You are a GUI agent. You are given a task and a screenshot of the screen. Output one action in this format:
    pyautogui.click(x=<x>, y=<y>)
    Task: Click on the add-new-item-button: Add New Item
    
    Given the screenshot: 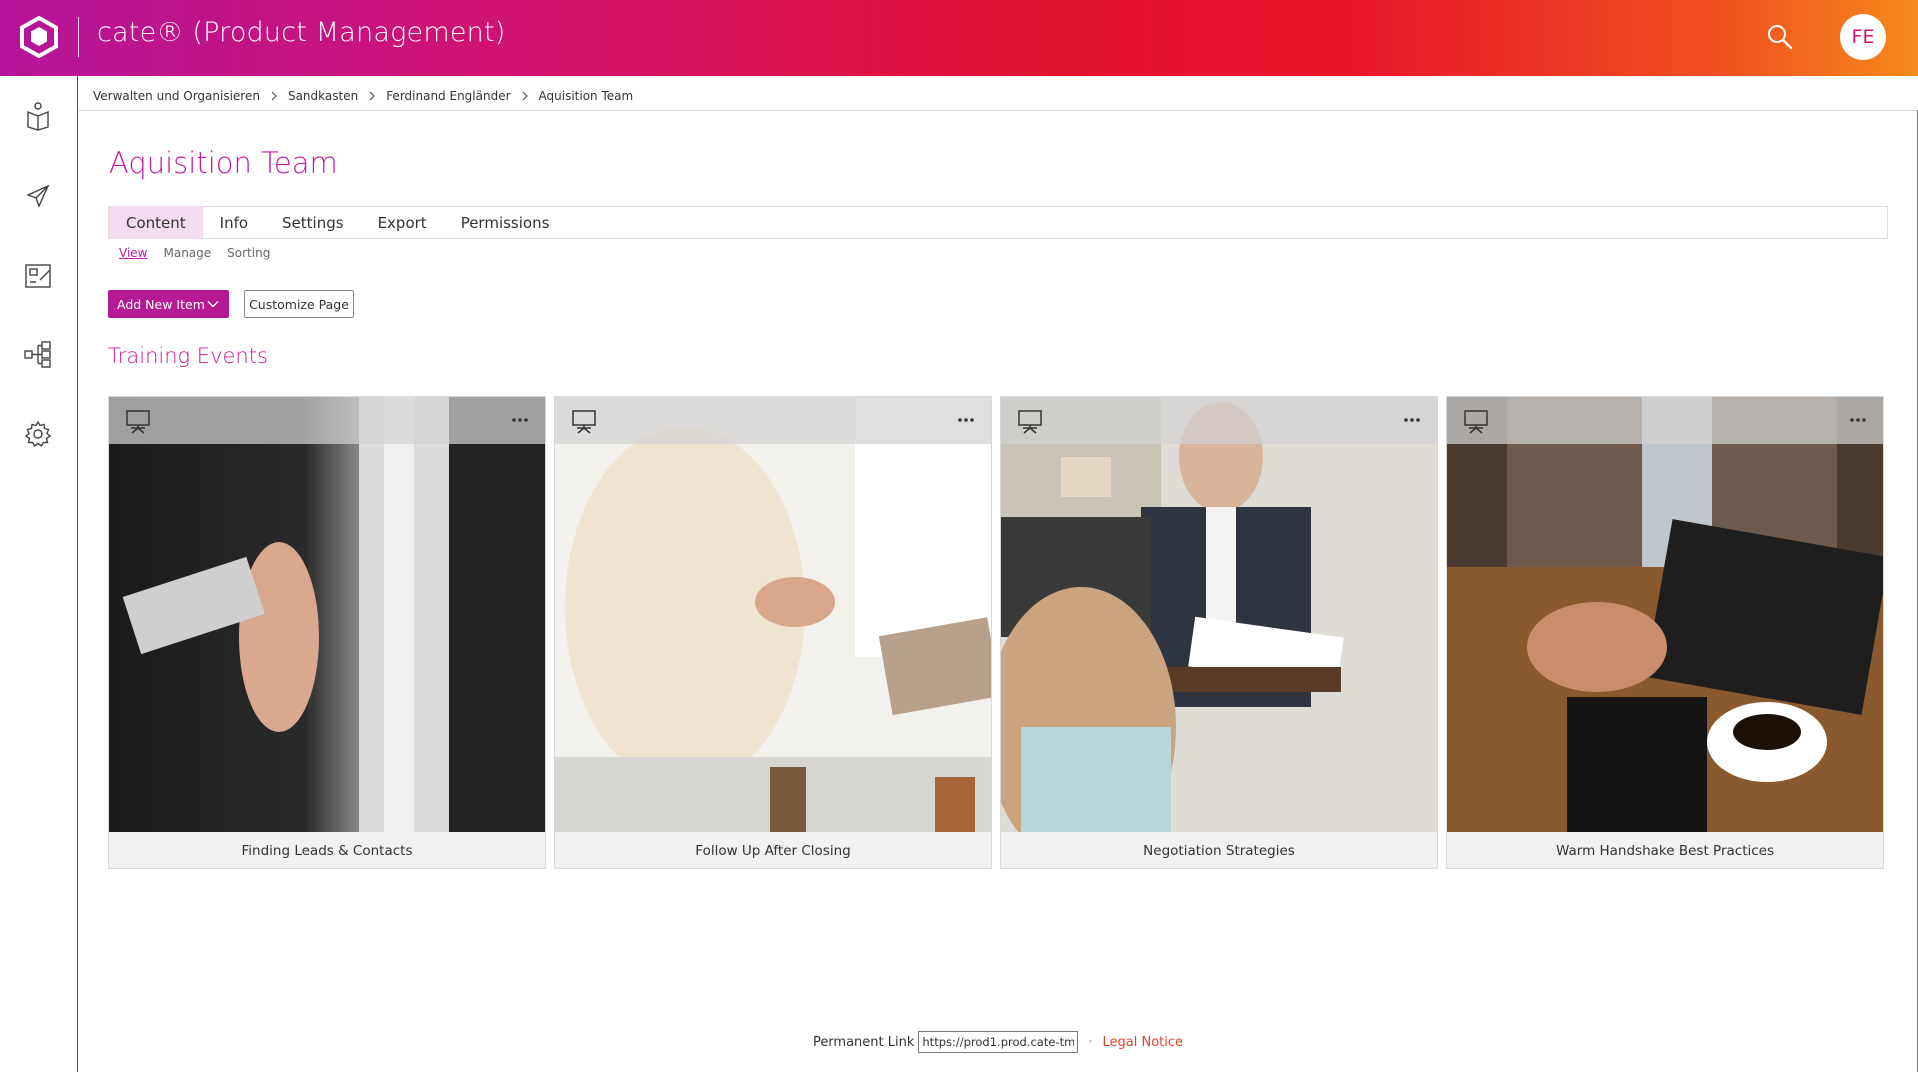 What is the action you would take?
    pyautogui.click(x=168, y=304)
    